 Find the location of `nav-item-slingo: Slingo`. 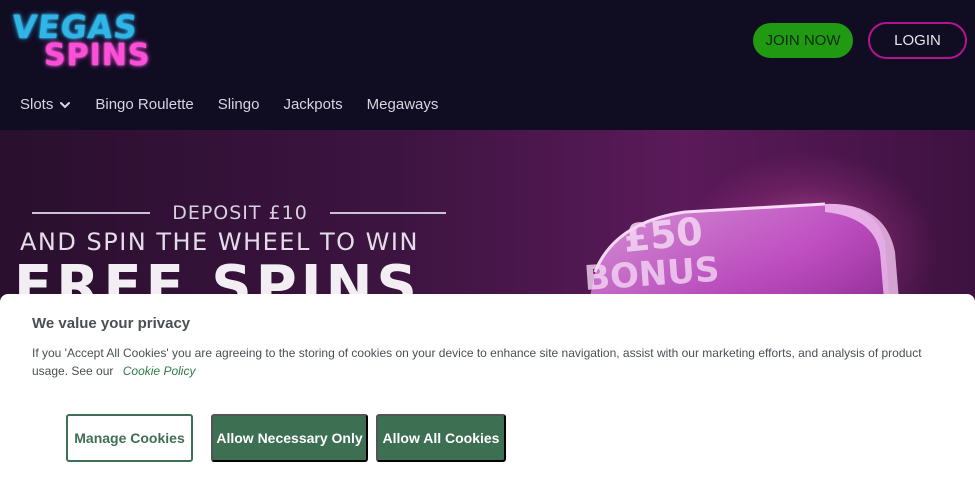

nav-item-slingo: Slingo is located at coordinates (239, 104).